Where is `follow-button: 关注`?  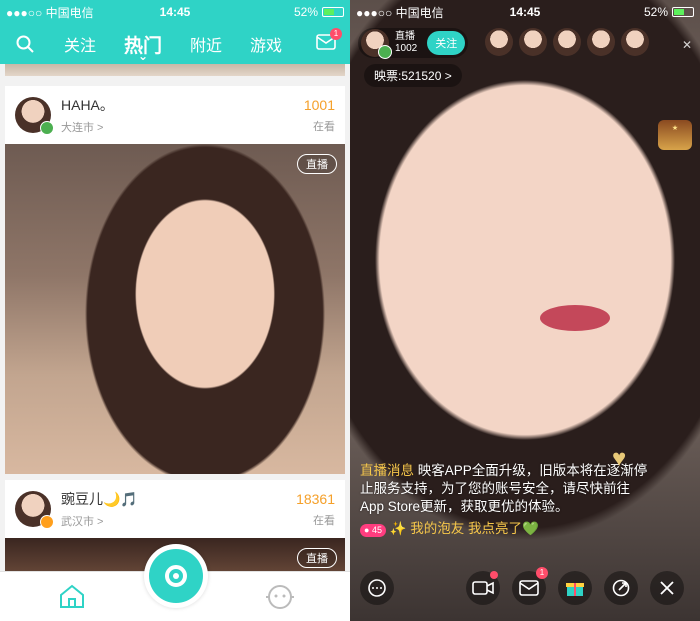 follow-button: 关注 is located at coordinates (446, 43).